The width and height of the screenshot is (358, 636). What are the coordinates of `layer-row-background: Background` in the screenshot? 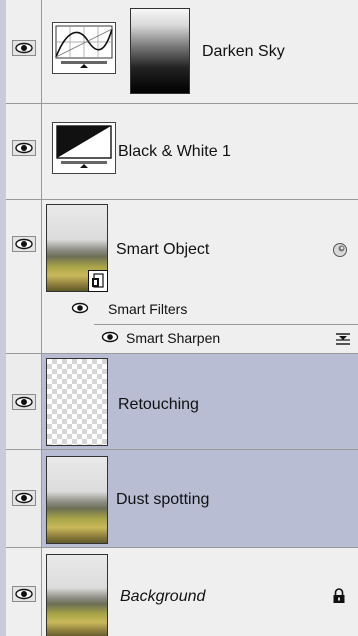 It's located at (182, 592).